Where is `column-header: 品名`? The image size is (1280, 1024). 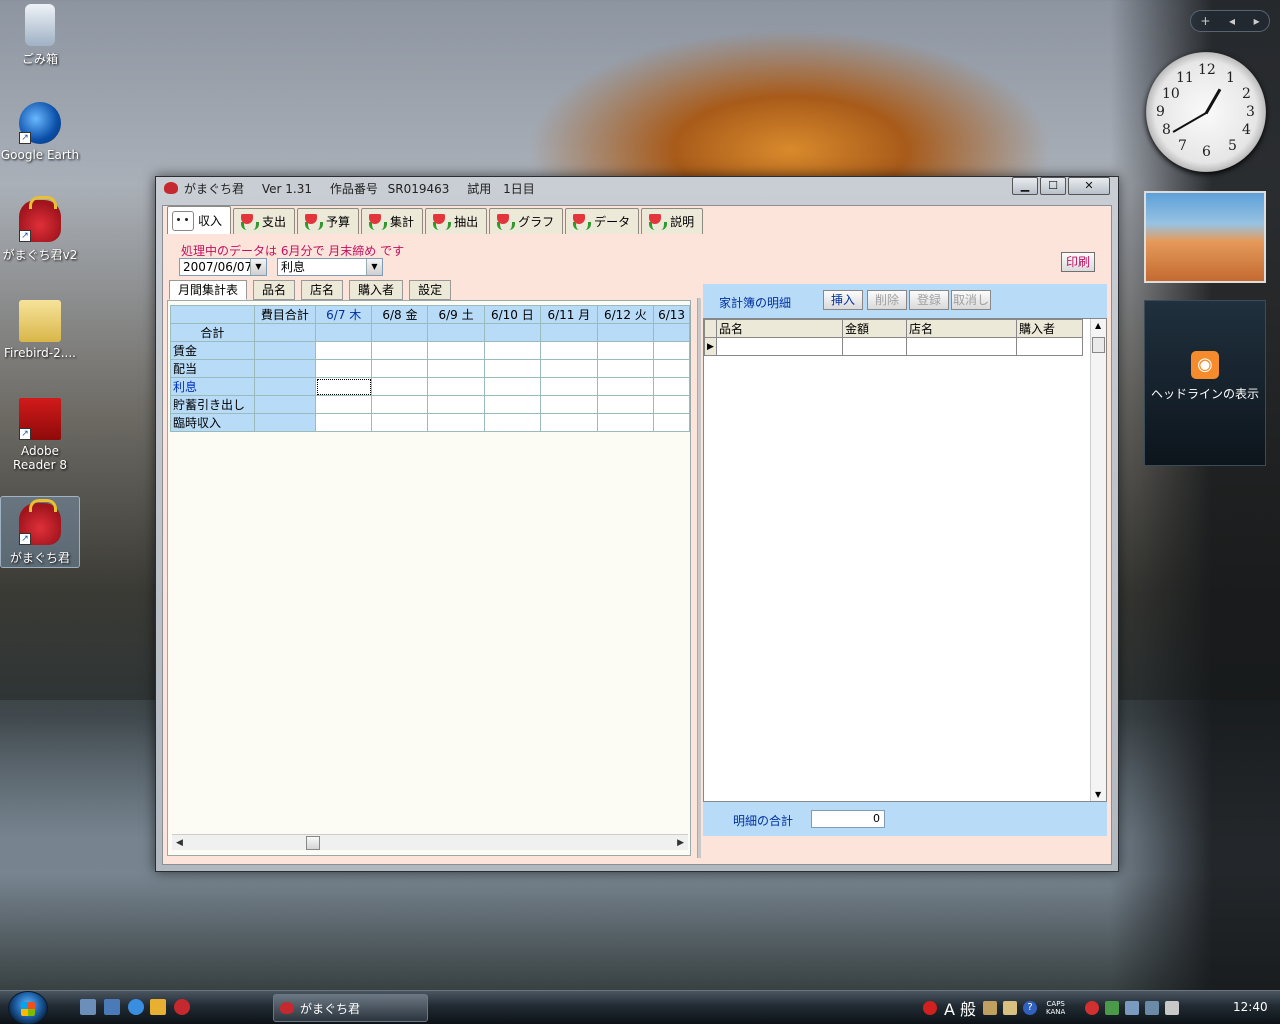
column-header: 品名 is located at coordinates (779, 328).